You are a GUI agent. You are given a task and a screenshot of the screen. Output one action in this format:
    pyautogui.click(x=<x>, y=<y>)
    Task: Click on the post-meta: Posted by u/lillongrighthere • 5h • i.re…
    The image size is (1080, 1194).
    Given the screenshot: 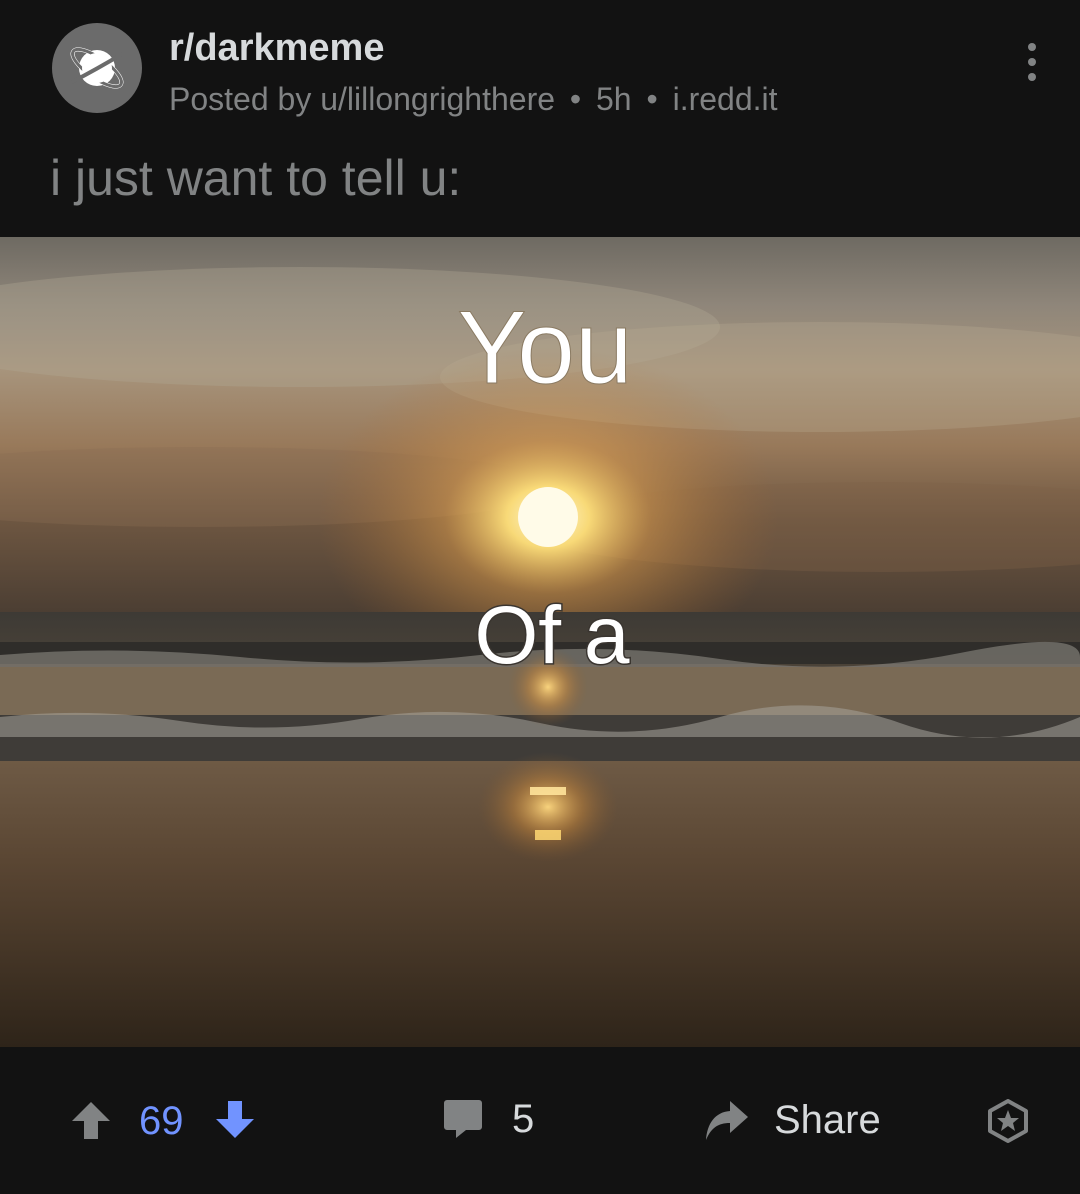 What is the action you would take?
    pyautogui.click(x=473, y=99)
    